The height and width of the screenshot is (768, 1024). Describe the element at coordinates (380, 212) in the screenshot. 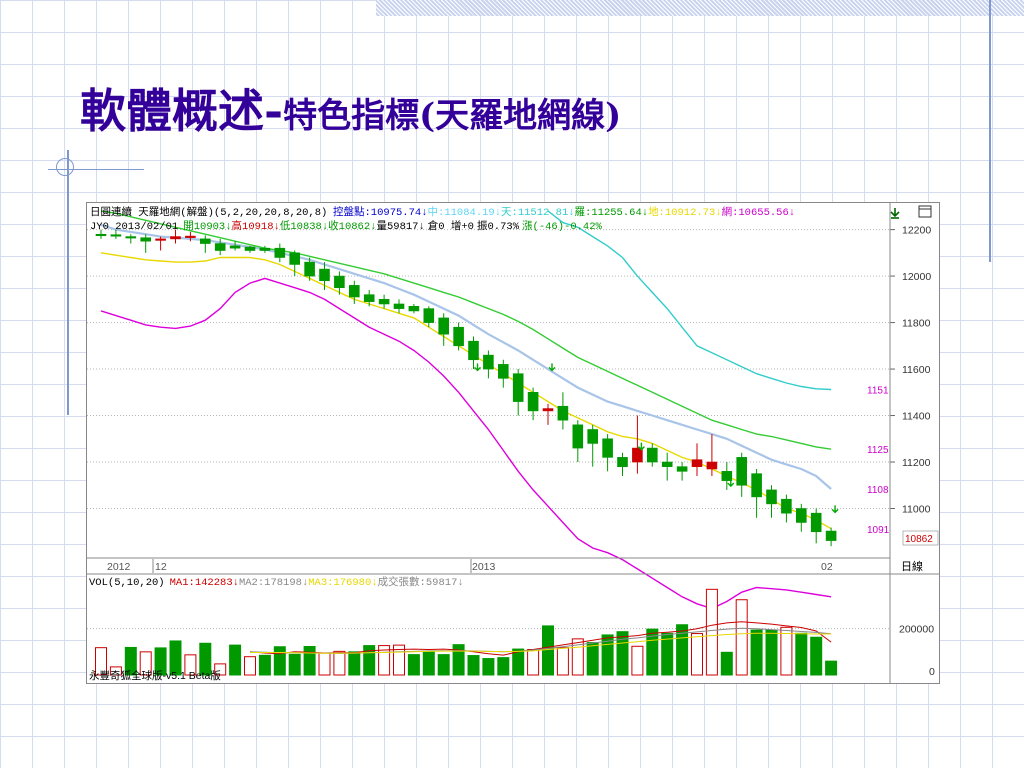

I see `indicator-value: 控盤點:10975.74↓` at that location.